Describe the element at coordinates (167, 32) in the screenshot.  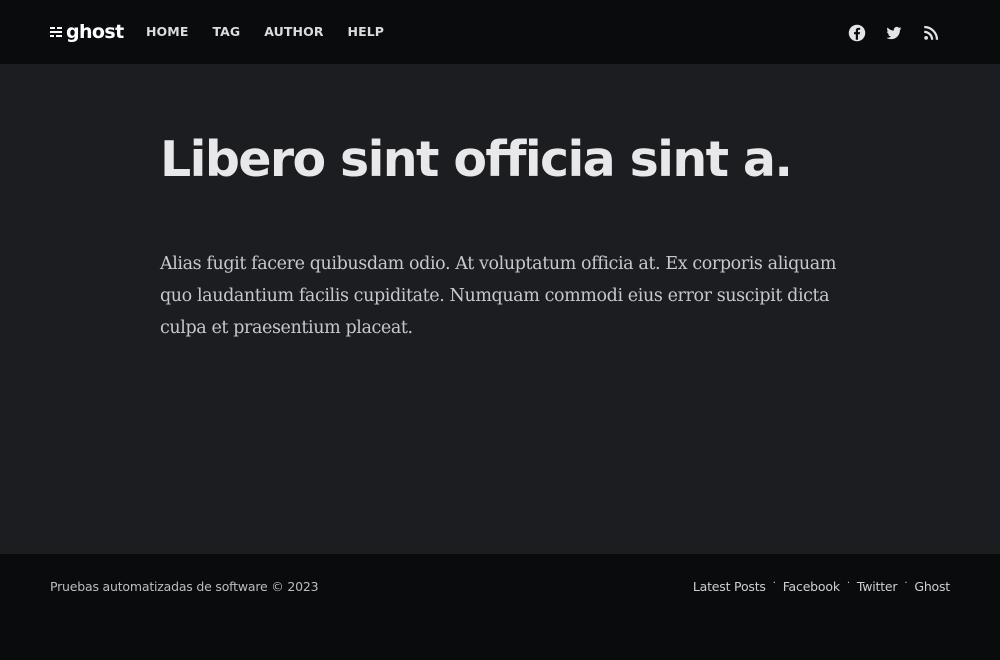
I see `nav-item-home: HOME` at that location.